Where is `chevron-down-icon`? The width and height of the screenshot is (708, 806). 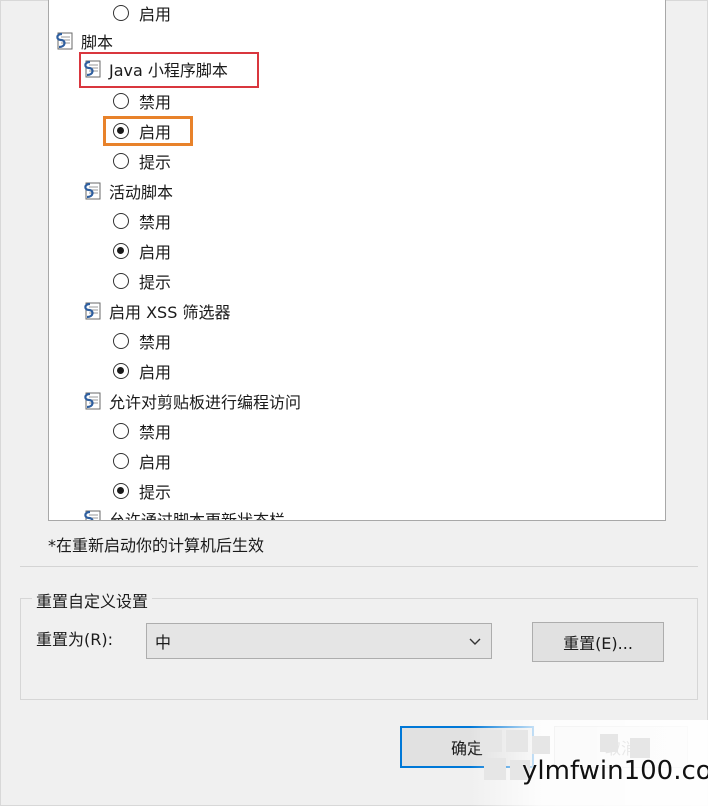 chevron-down-icon is located at coordinates (475, 641).